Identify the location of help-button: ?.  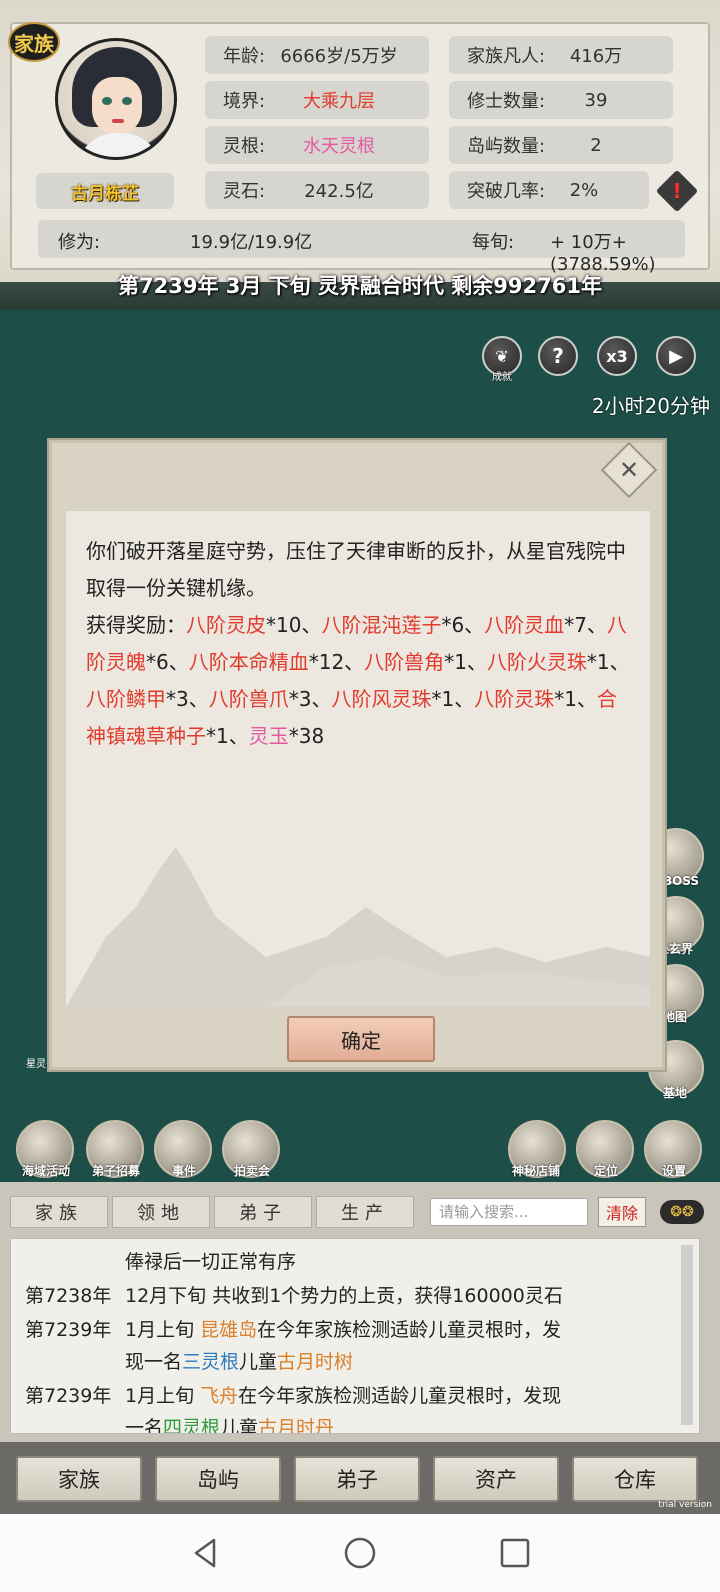
(558, 356).